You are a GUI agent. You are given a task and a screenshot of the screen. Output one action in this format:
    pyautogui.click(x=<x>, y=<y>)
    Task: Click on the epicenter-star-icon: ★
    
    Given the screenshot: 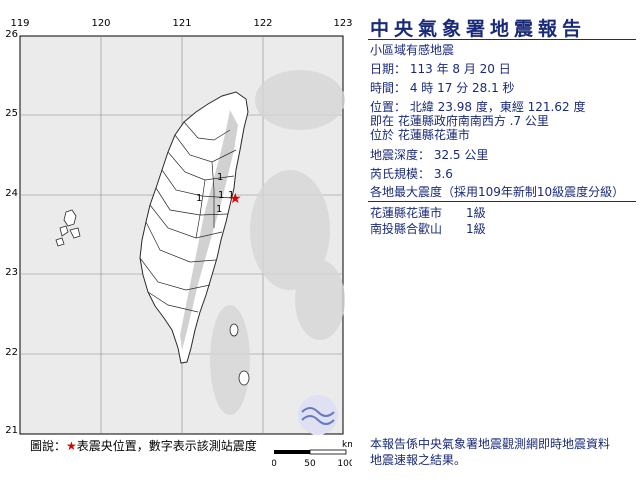 What is the action you would take?
    pyautogui.click(x=235, y=199)
    